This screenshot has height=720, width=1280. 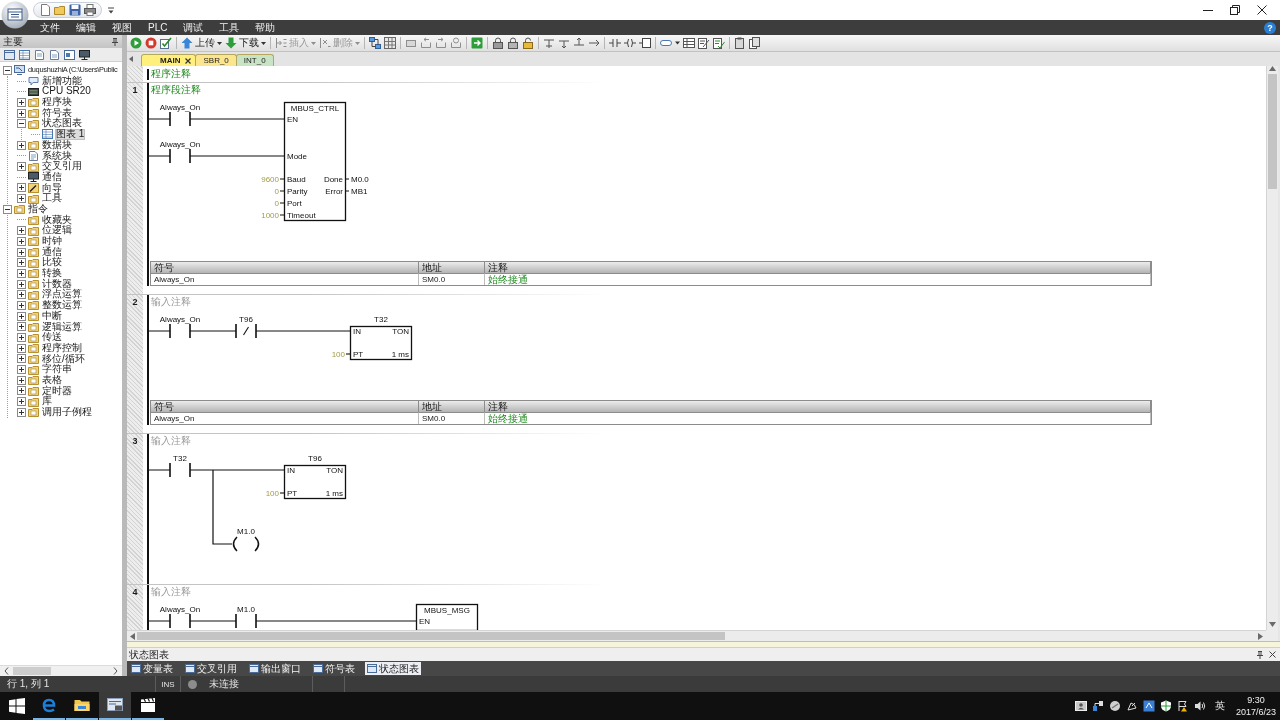 I want to click on enter-arrow-icon, so click(x=477, y=43).